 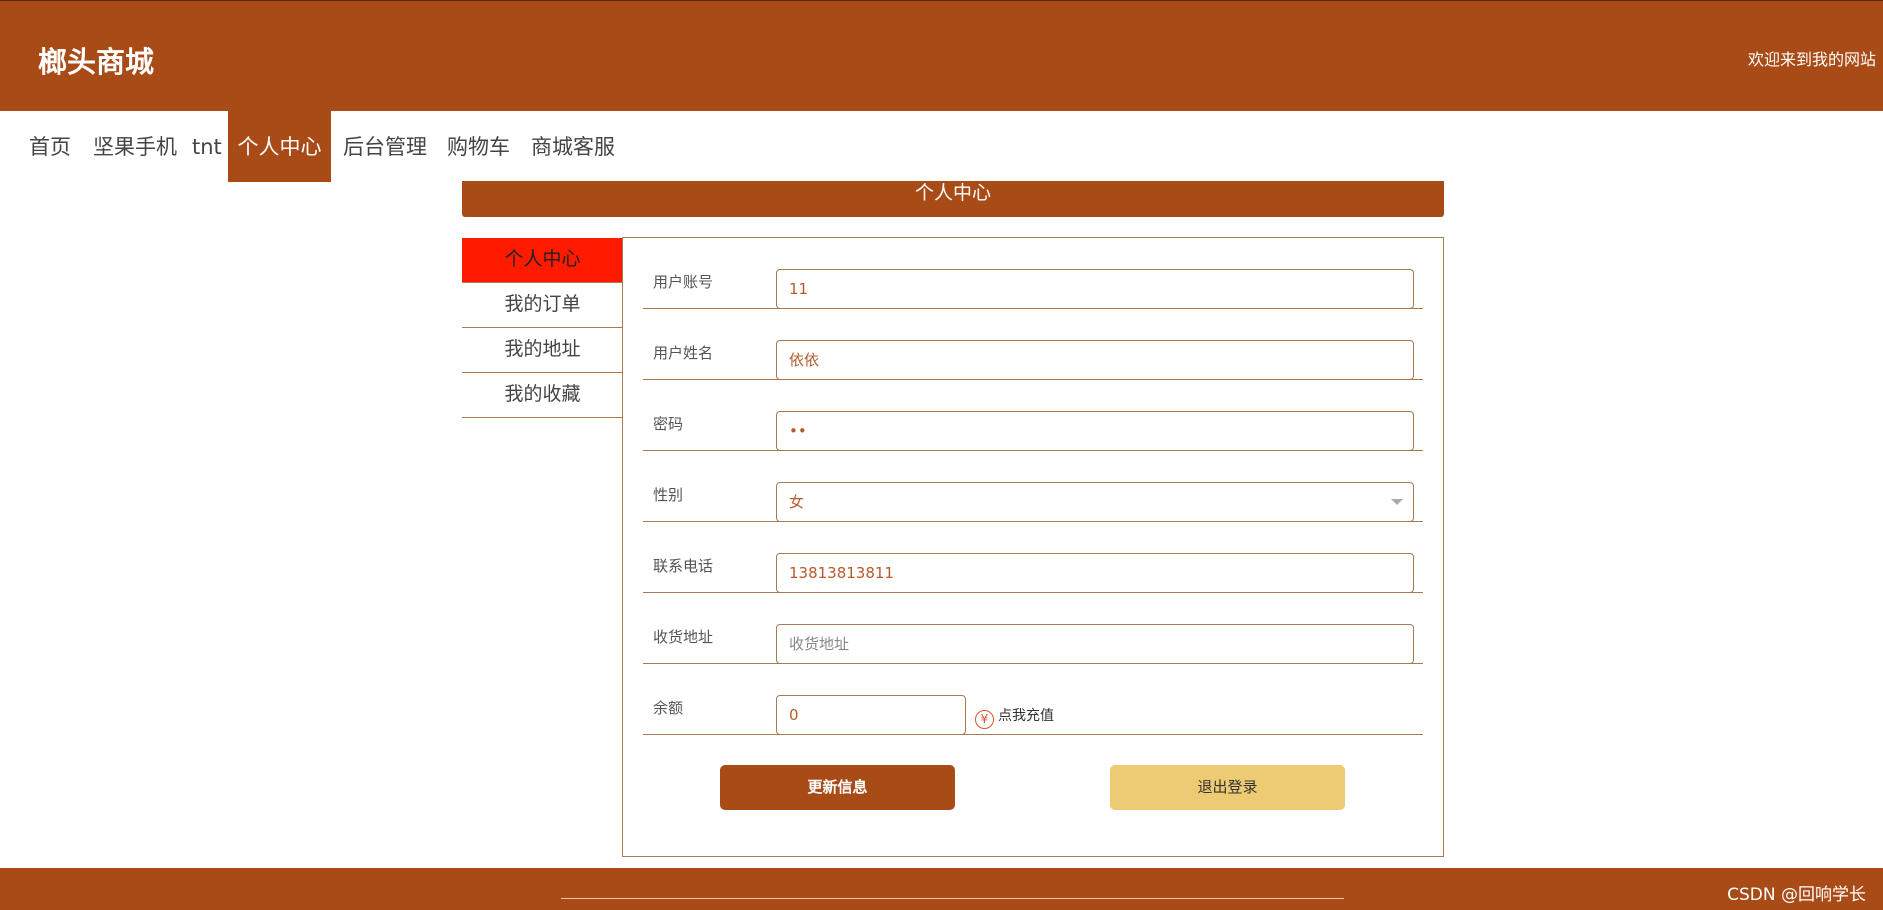 What do you see at coordinates (1811, 59) in the screenshot?
I see `welcome-text: 欢迎来到我的网站` at bounding box center [1811, 59].